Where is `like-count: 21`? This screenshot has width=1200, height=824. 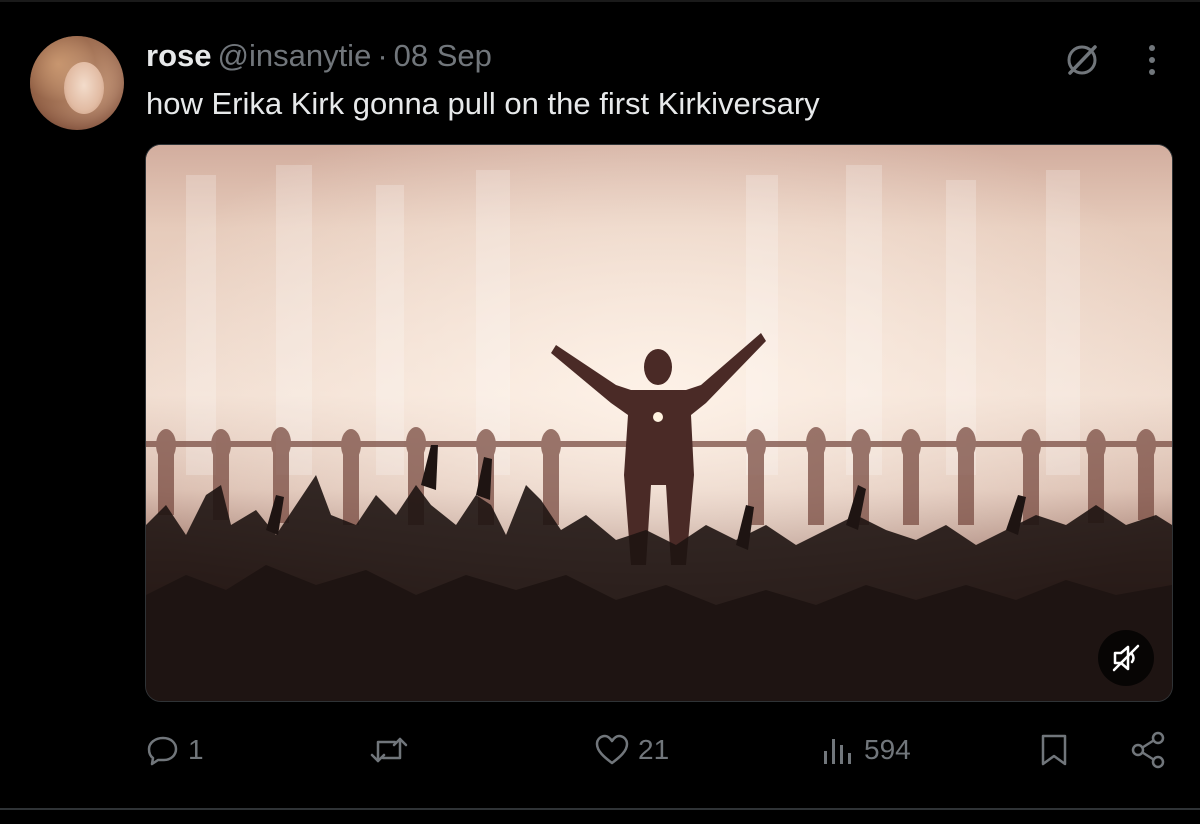 like-count: 21 is located at coordinates (654, 749).